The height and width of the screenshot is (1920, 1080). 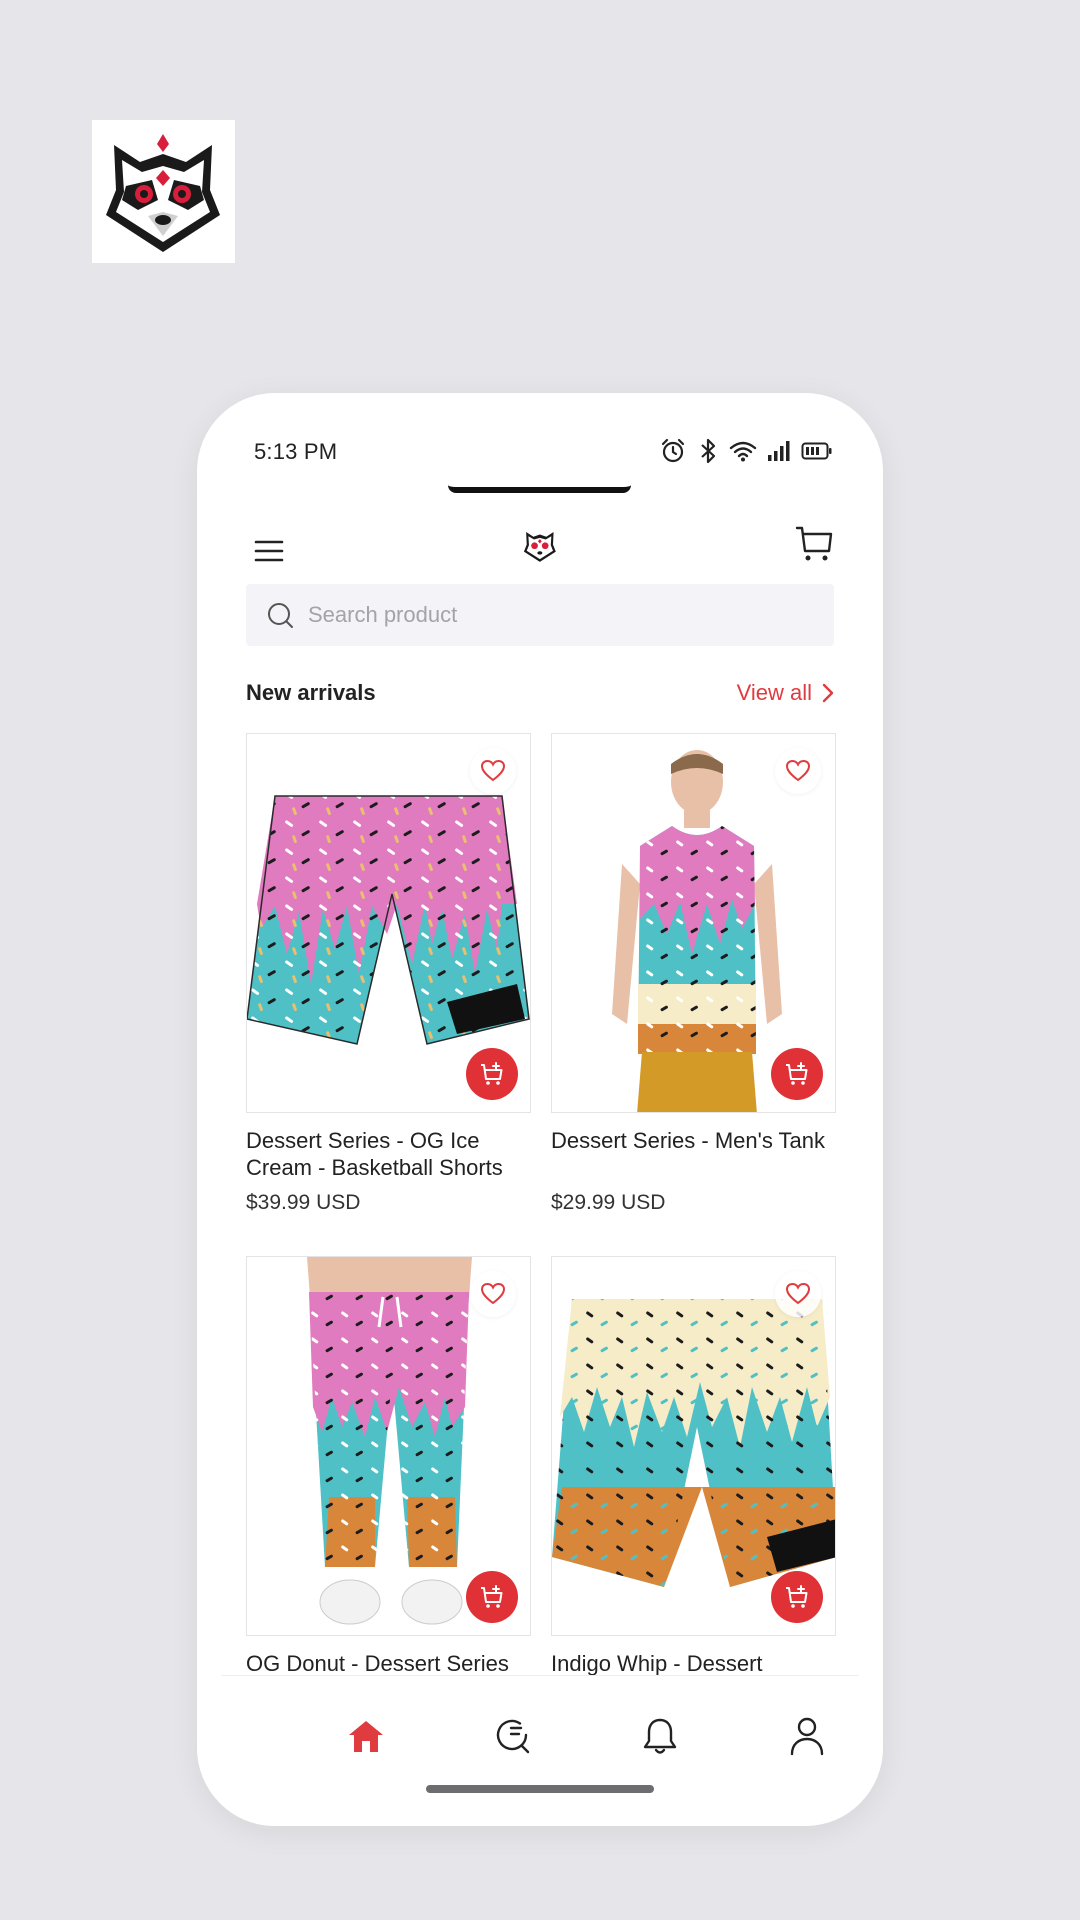 I want to click on home-icon, so click(x=366, y=1736).